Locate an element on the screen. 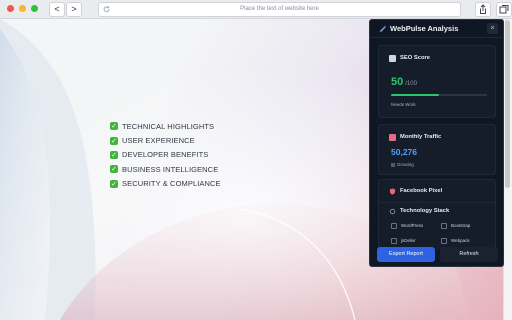  tech-label: Webpack is located at coordinates (460, 241).